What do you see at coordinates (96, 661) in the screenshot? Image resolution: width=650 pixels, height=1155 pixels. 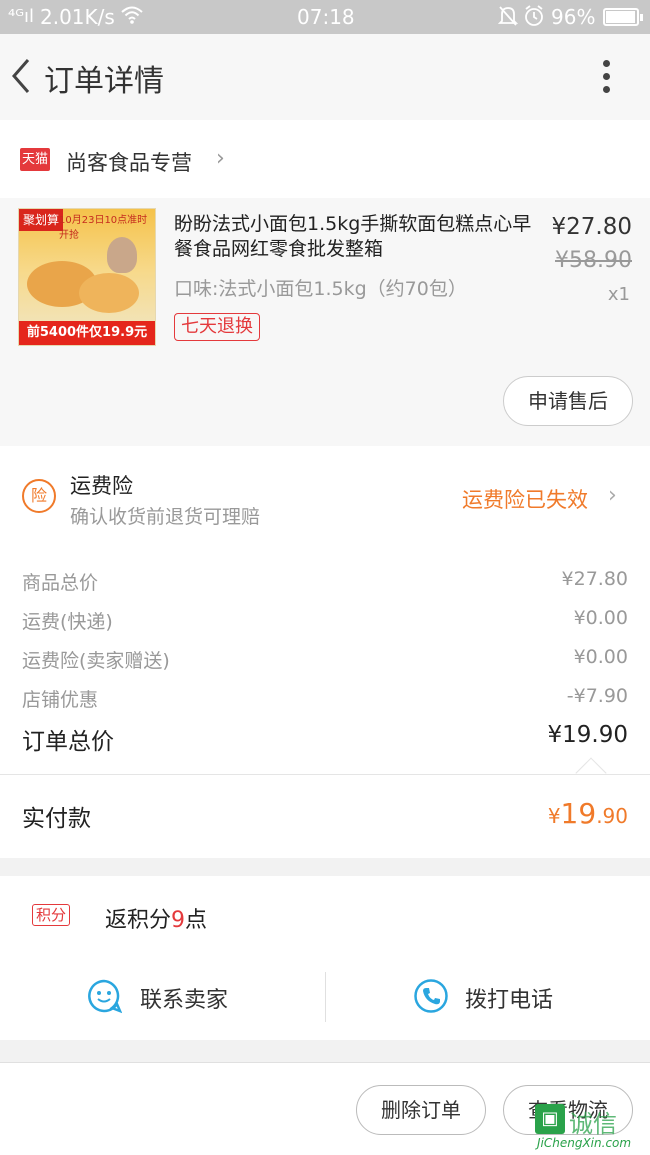 I see `cost-label: 运费险(卖家赠送)` at bounding box center [96, 661].